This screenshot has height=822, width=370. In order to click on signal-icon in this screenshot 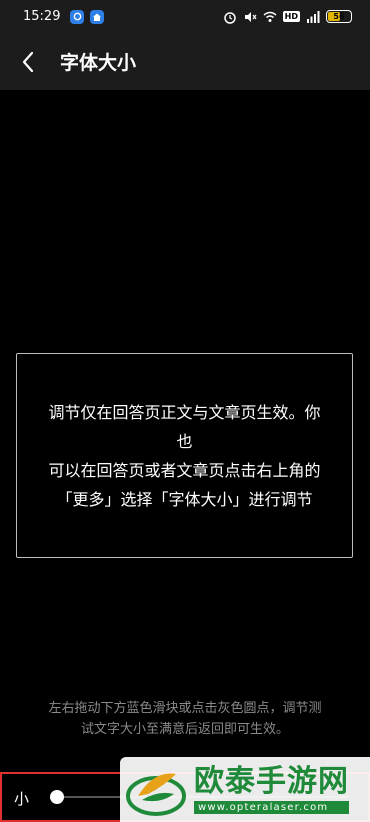, I will do `click(313, 16)`.